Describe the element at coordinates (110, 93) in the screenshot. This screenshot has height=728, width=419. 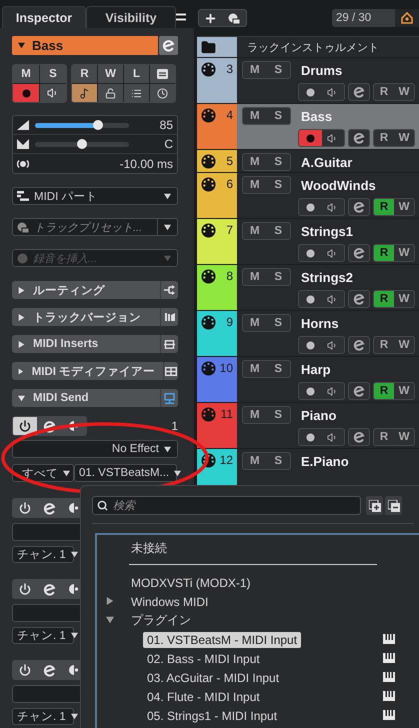
I see `lock-button` at that location.